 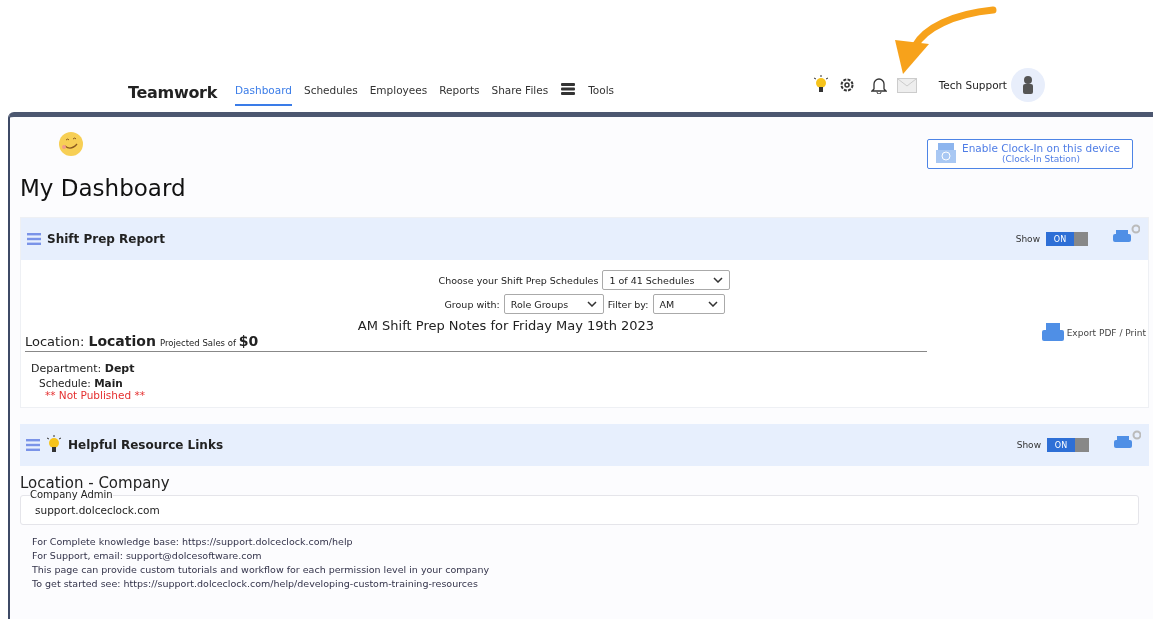 What do you see at coordinates (71, 144) in the screenshot?
I see `smiley-icon` at bounding box center [71, 144].